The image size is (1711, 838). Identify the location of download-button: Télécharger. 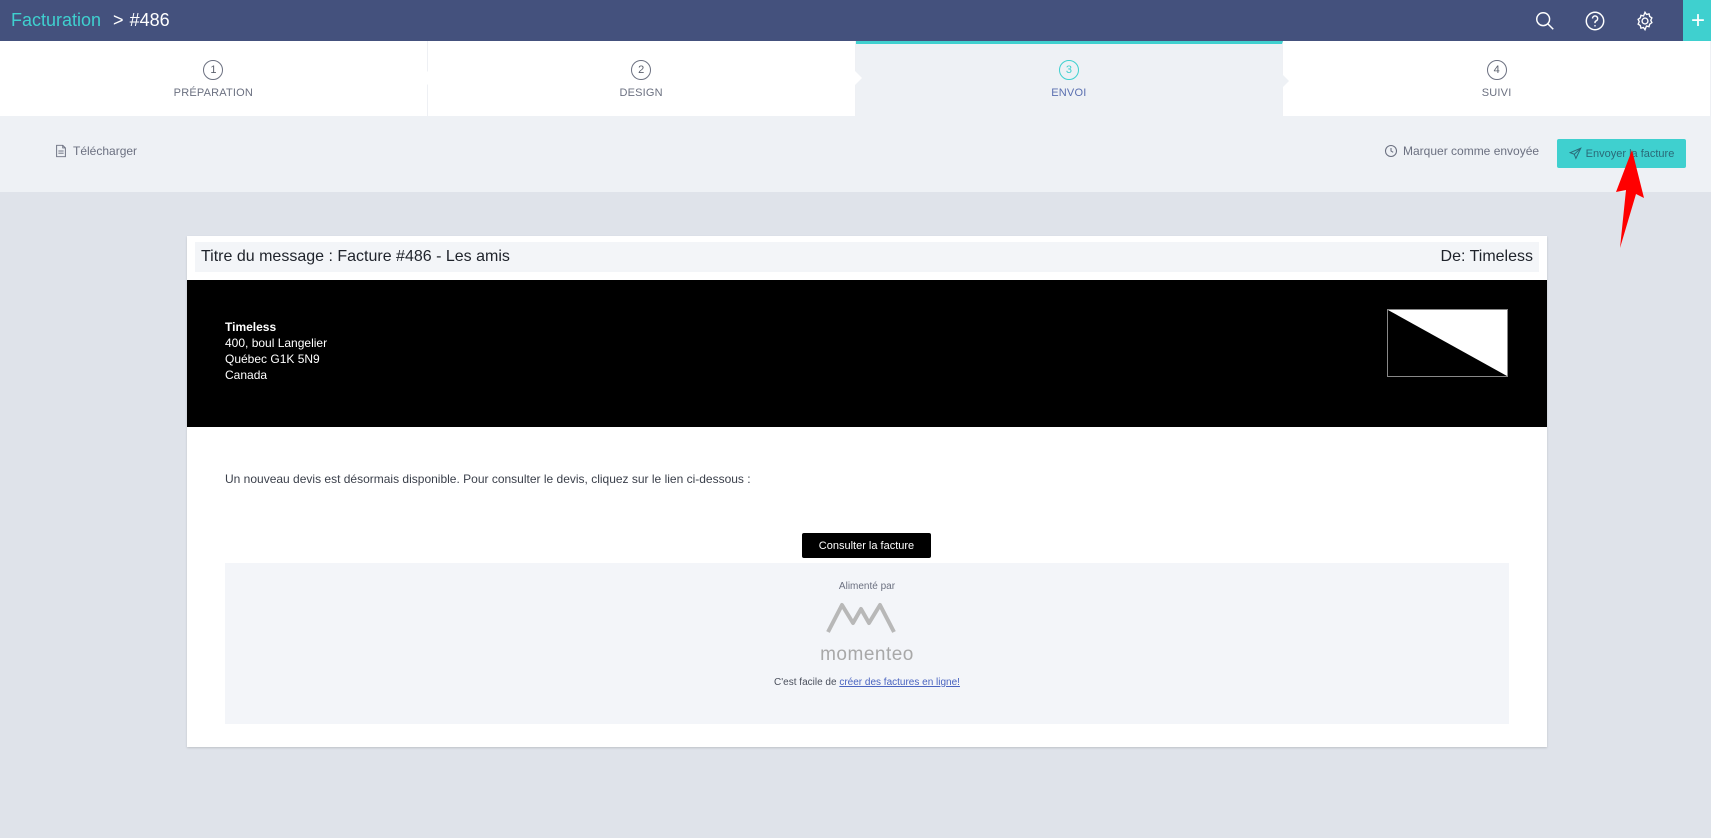
(95, 151).